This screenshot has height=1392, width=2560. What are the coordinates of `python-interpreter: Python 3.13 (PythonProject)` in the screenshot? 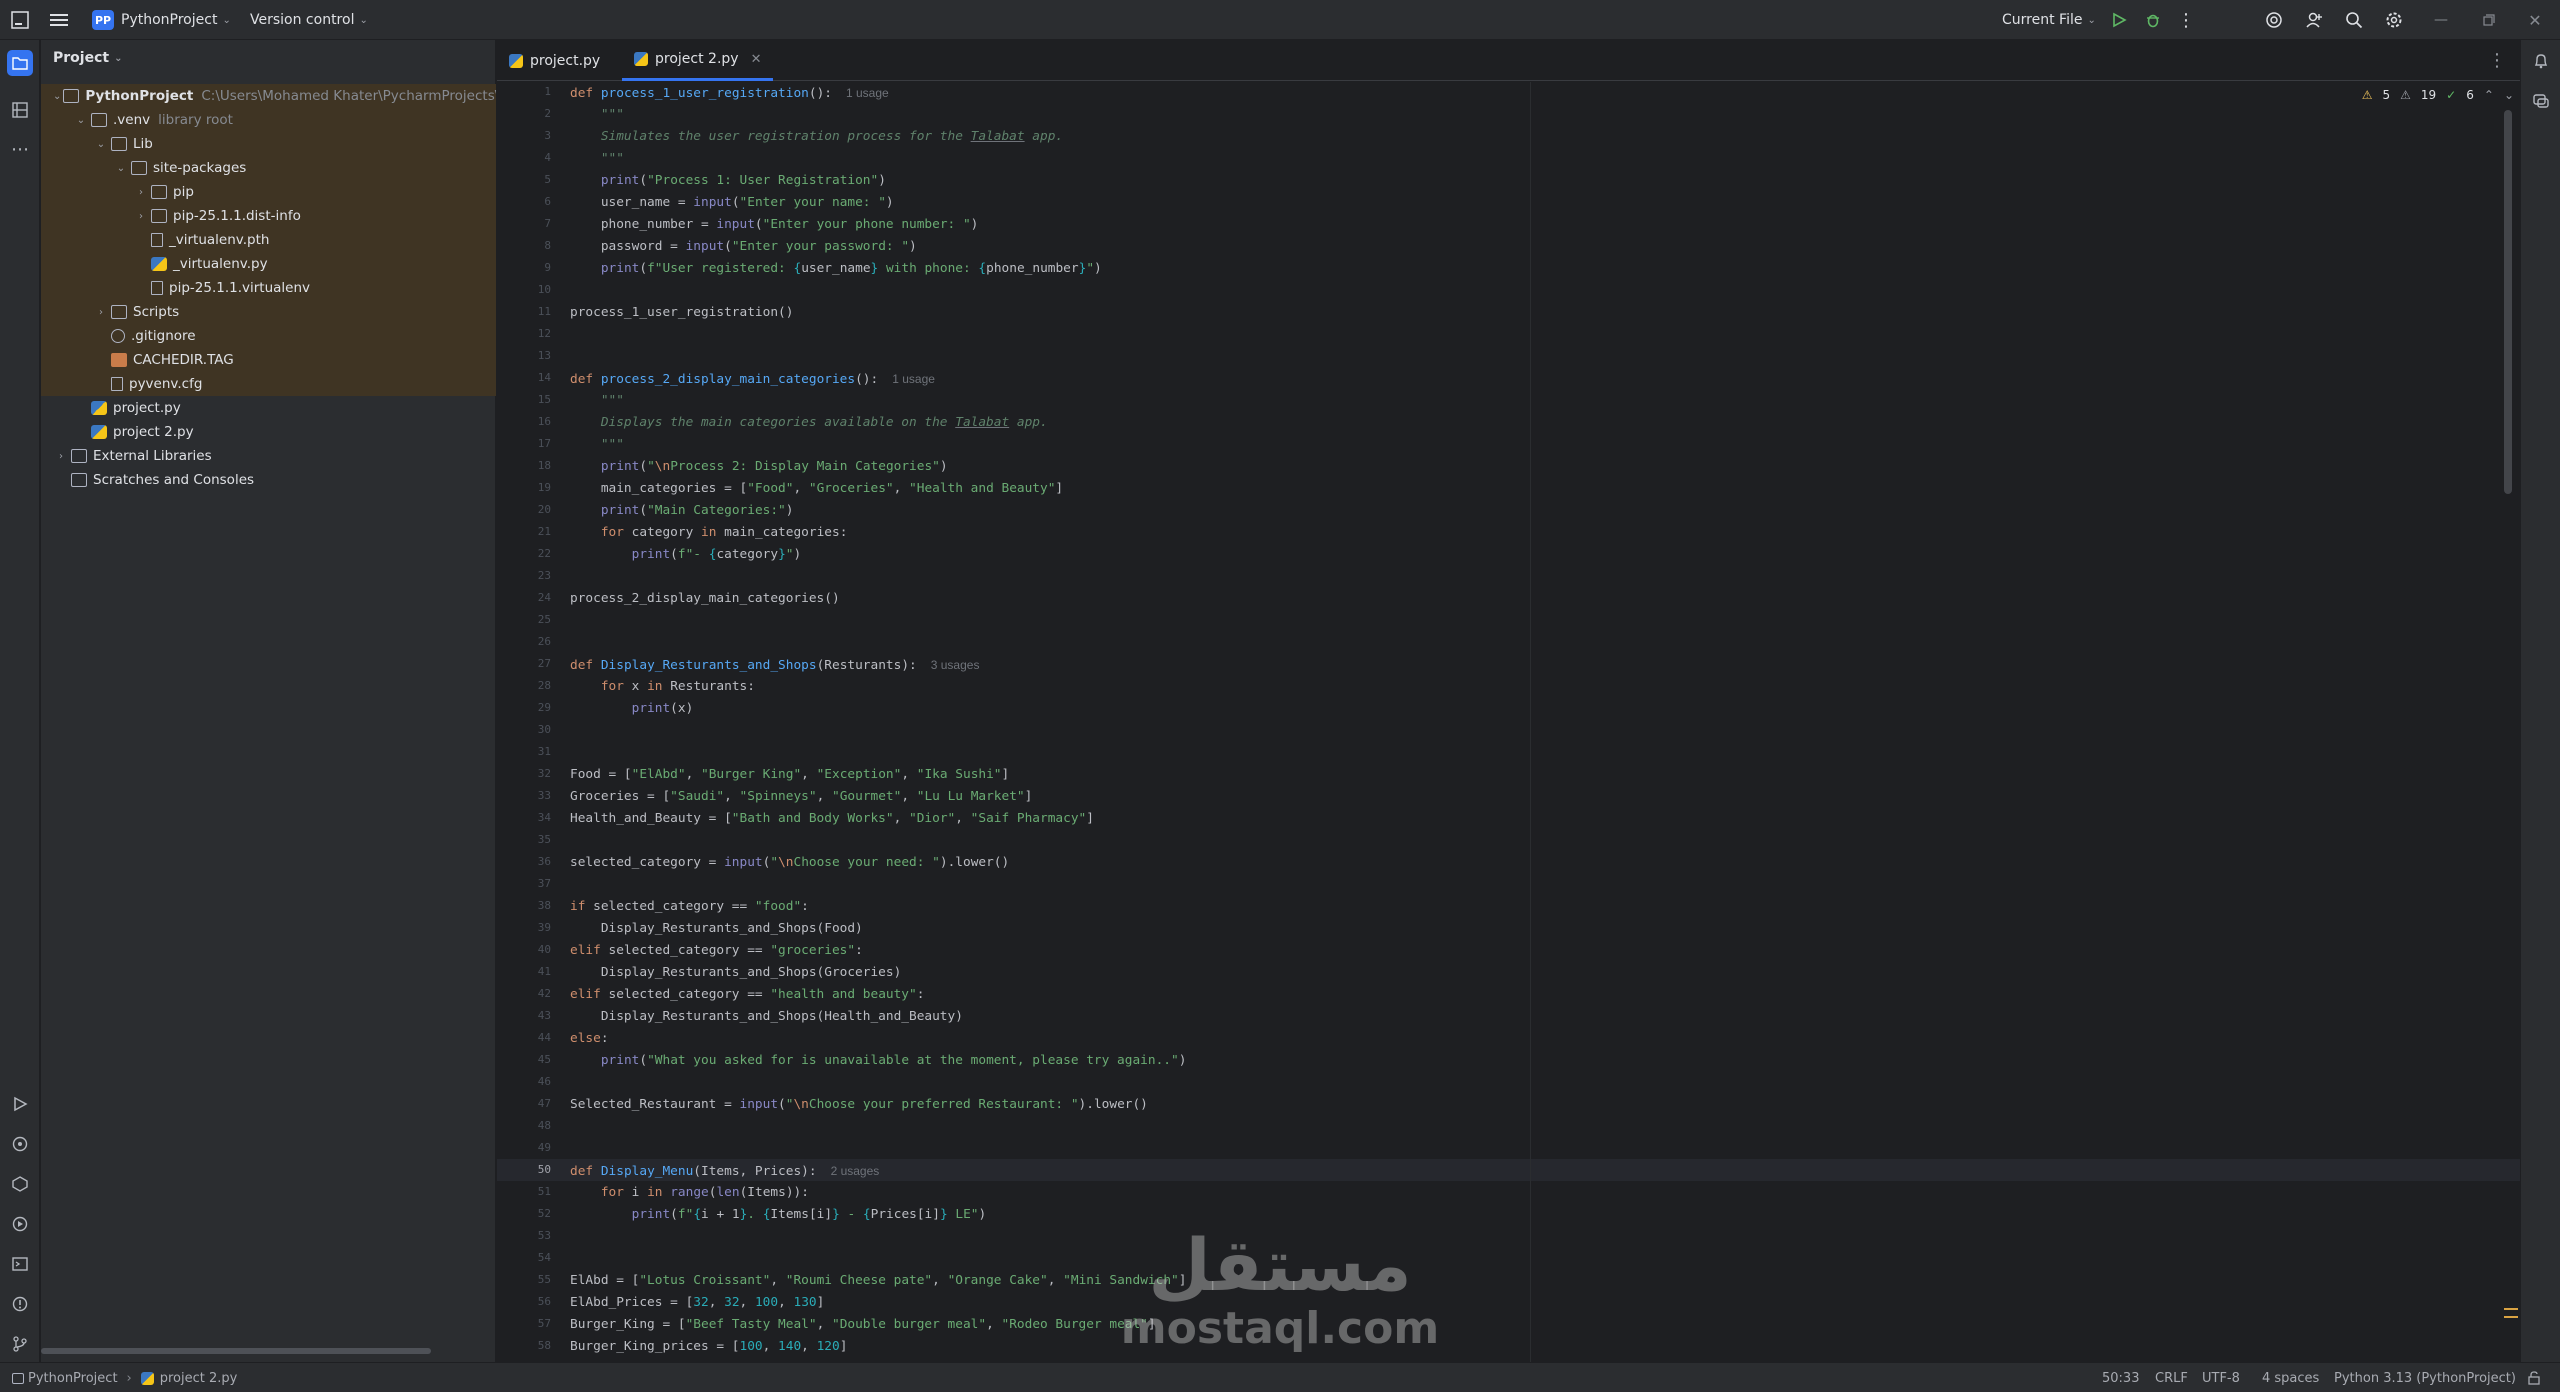 It's located at (2425, 1377).